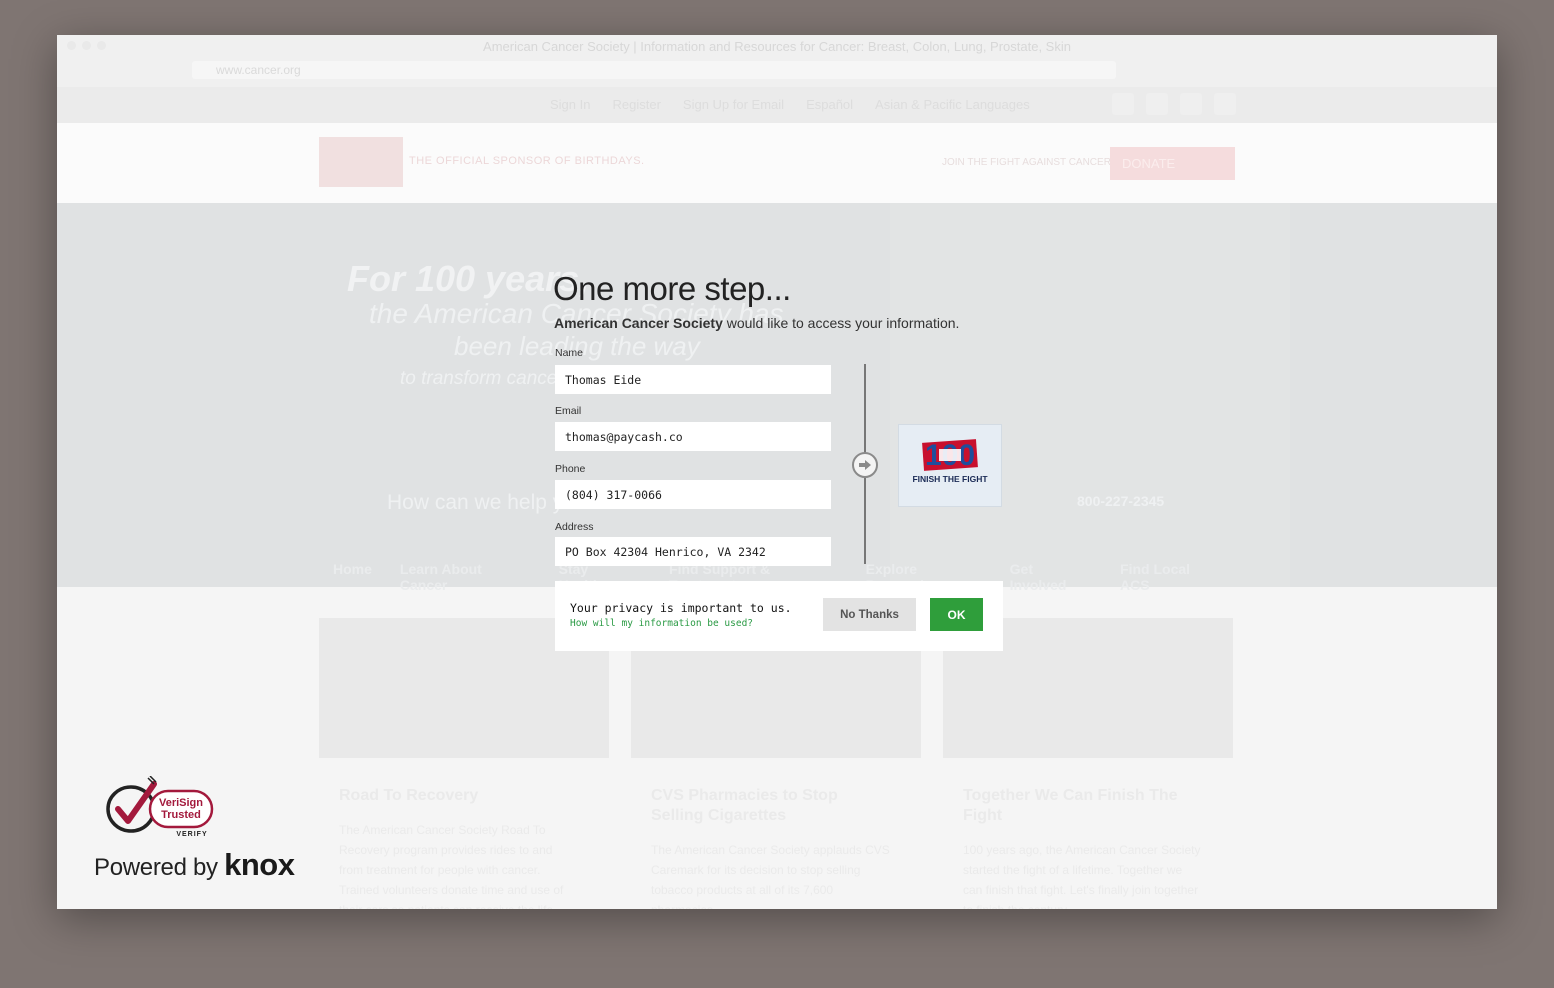 The image size is (1554, 988). Describe the element at coordinates (636, 104) in the screenshot. I see `register-link: Register` at that location.